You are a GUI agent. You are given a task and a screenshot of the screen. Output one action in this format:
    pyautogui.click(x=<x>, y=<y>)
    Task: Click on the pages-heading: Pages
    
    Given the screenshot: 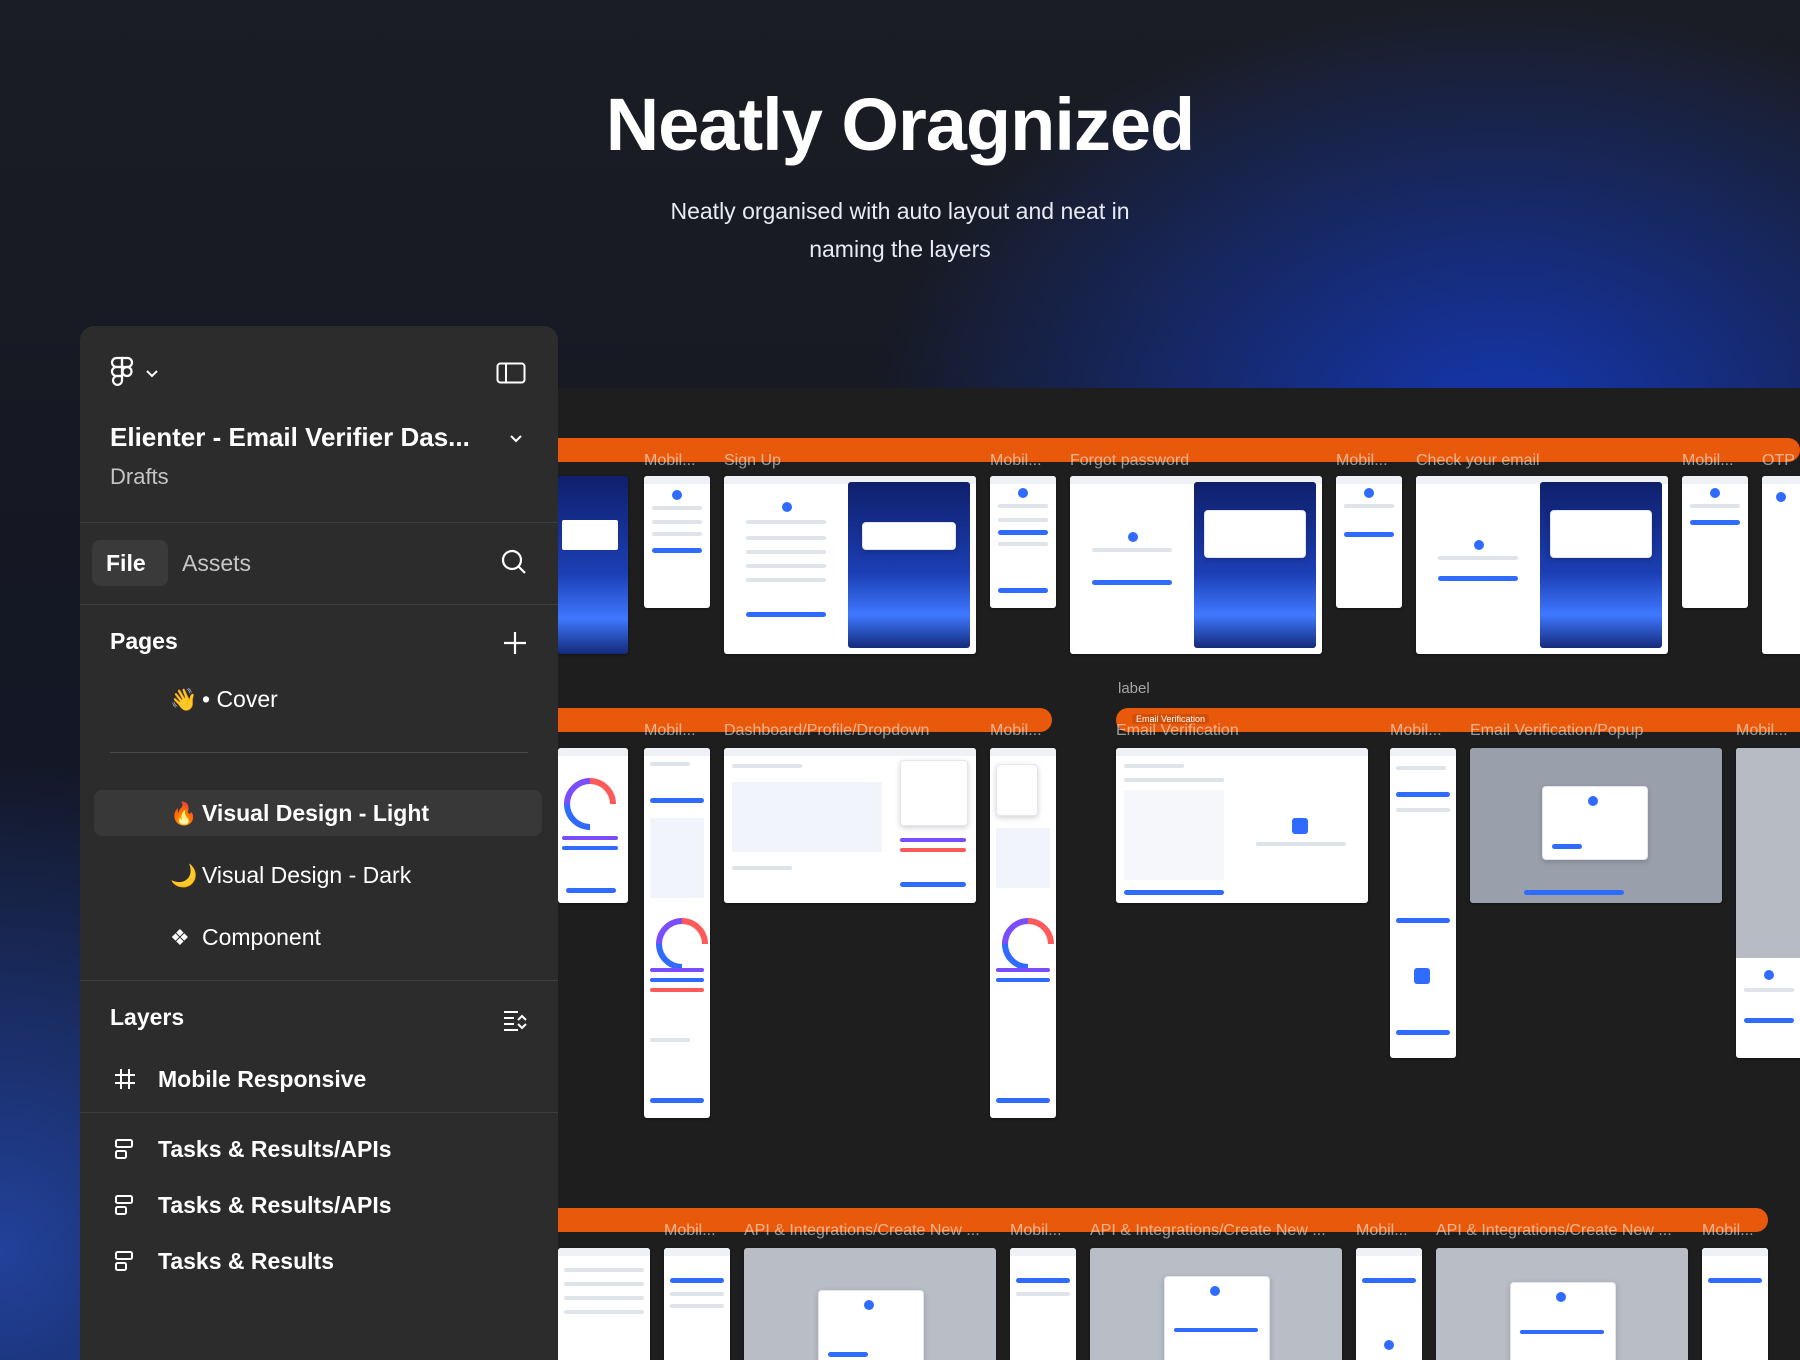 What is the action you would take?
    pyautogui.click(x=144, y=641)
    